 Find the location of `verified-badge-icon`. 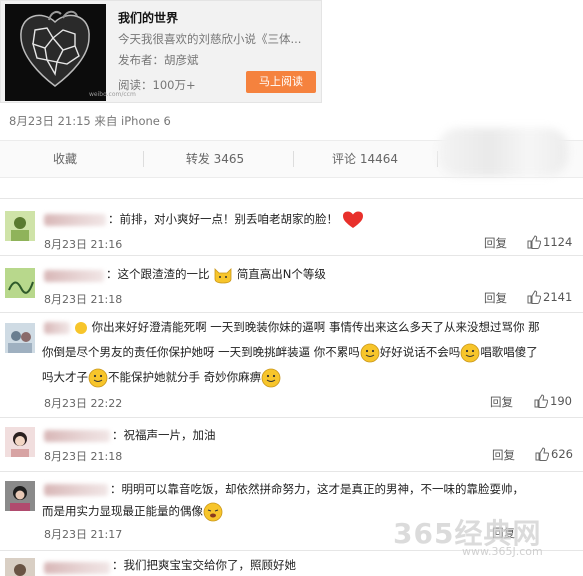

verified-badge-icon is located at coordinates (81, 327).